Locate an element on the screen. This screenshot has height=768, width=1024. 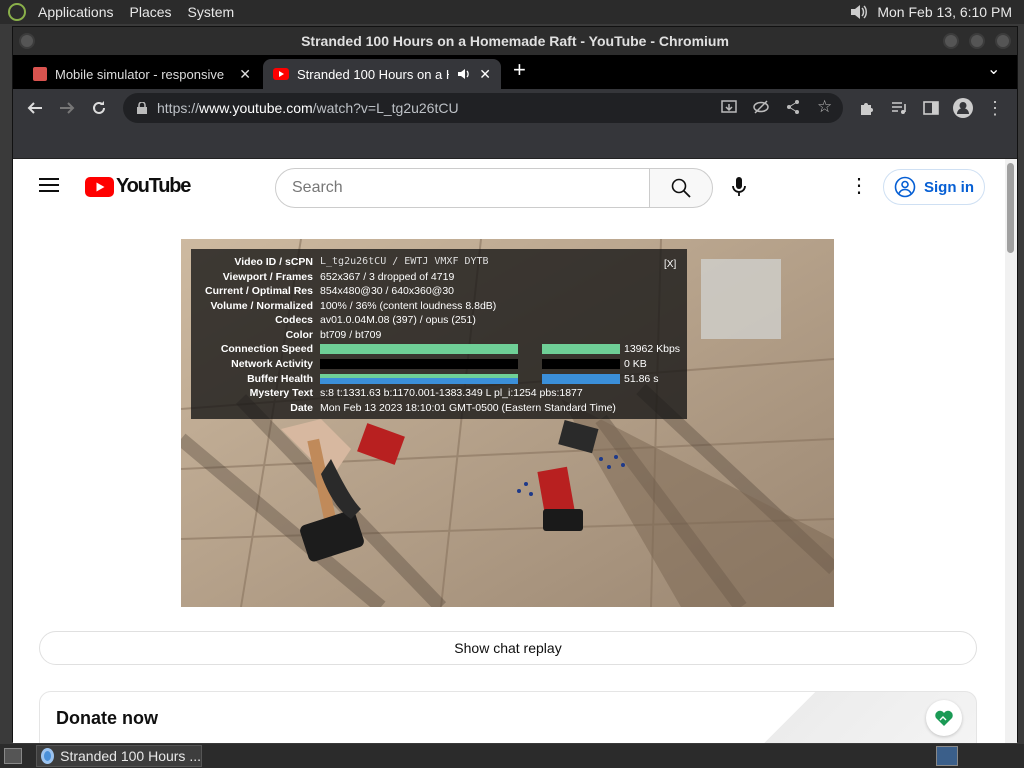
stat-label: Date is located at coordinates (301, 407).